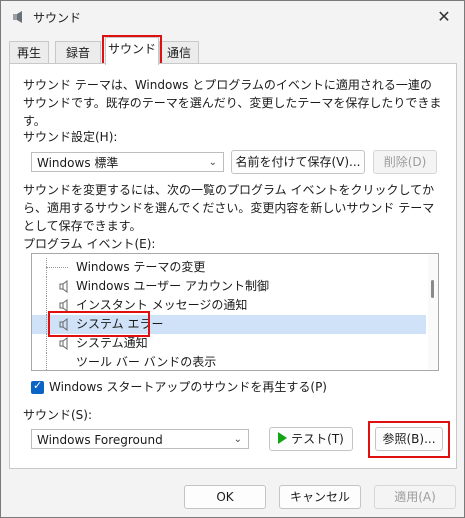 The height and width of the screenshot is (518, 465). What do you see at coordinates (229, 305) in the screenshot?
I see `list-item: インスタント メッセージの通知` at bounding box center [229, 305].